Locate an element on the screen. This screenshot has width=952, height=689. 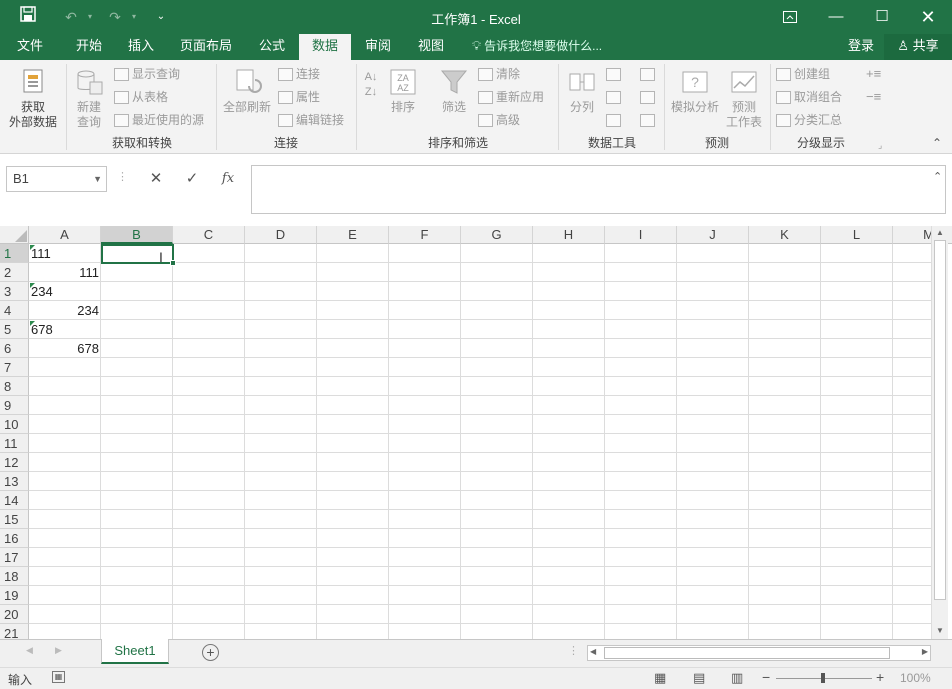
zoom-in-icon: + is located at coordinates (880, 677).